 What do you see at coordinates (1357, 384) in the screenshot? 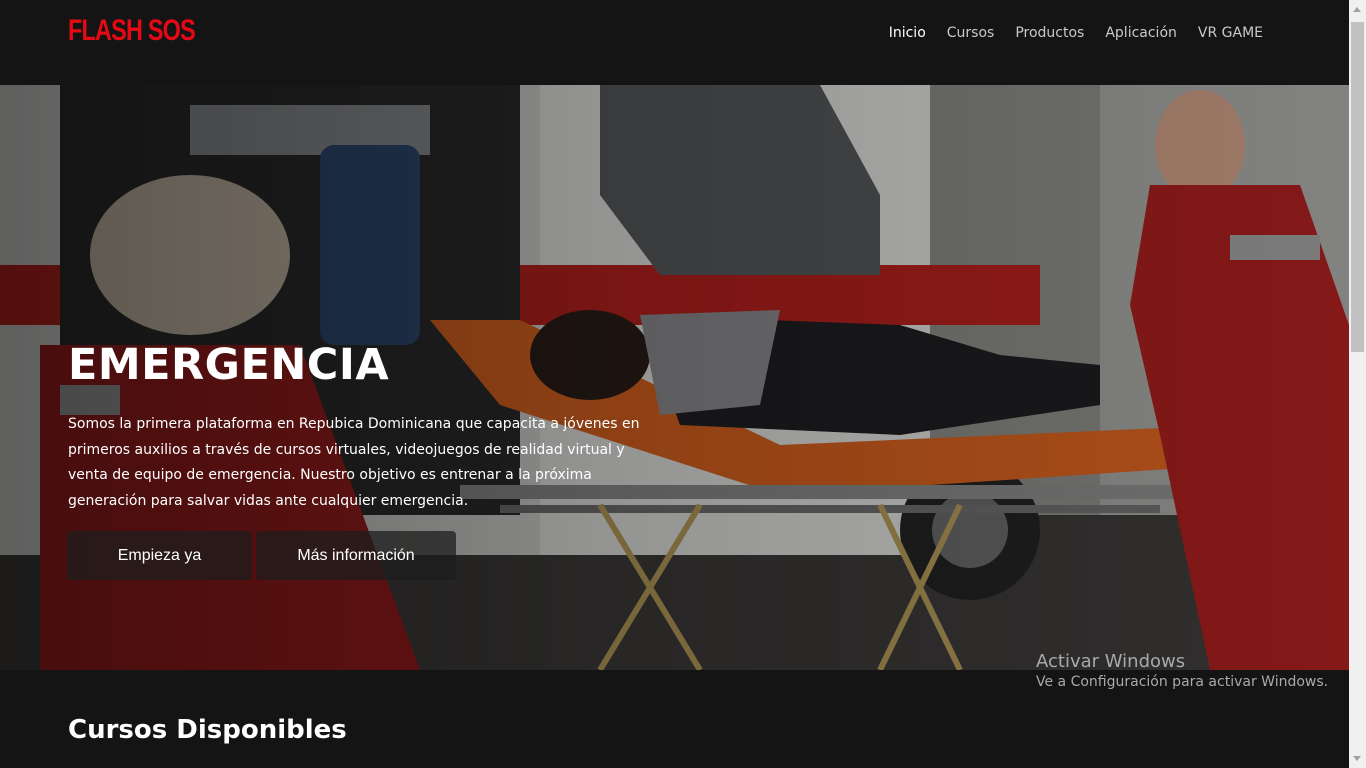
I see `vertical-scrollbar` at bounding box center [1357, 384].